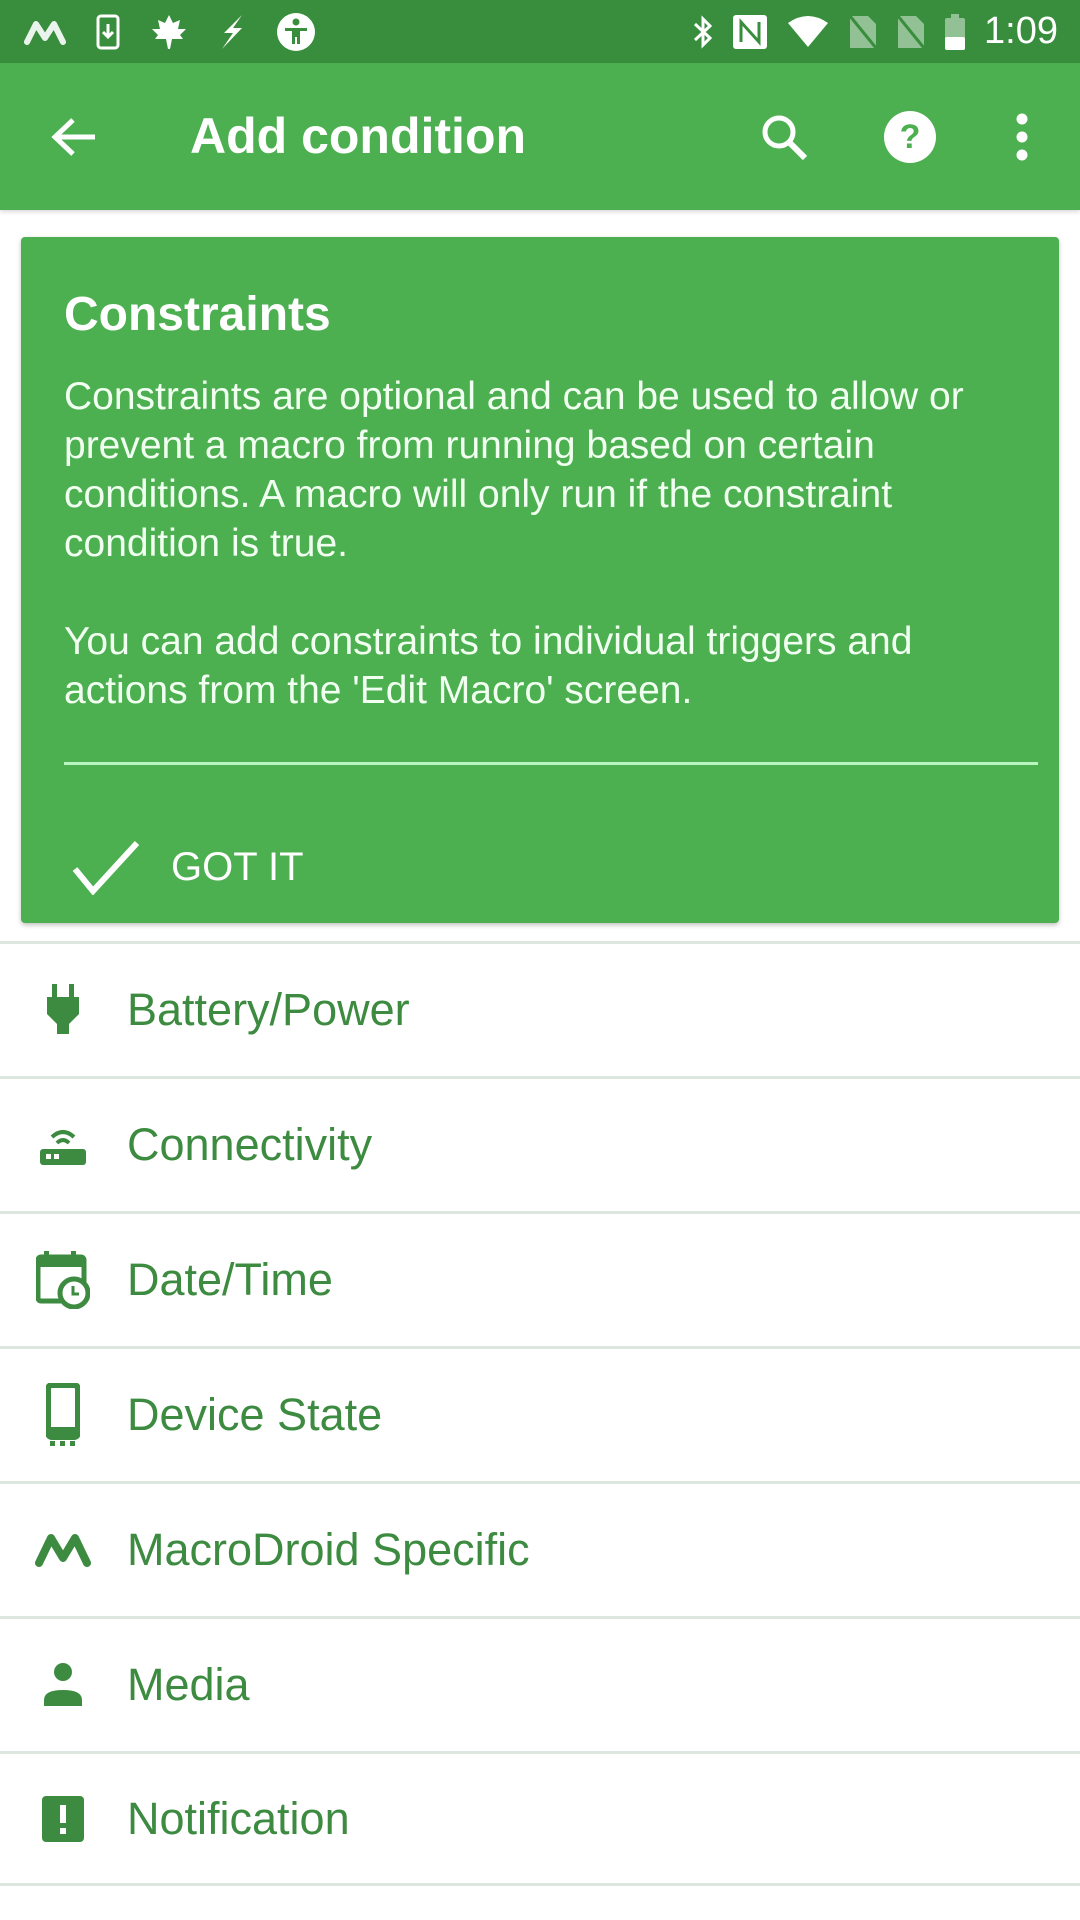 This screenshot has height=1920, width=1080. Describe the element at coordinates (255, 1414) in the screenshot. I see `category-label: Device State` at that location.